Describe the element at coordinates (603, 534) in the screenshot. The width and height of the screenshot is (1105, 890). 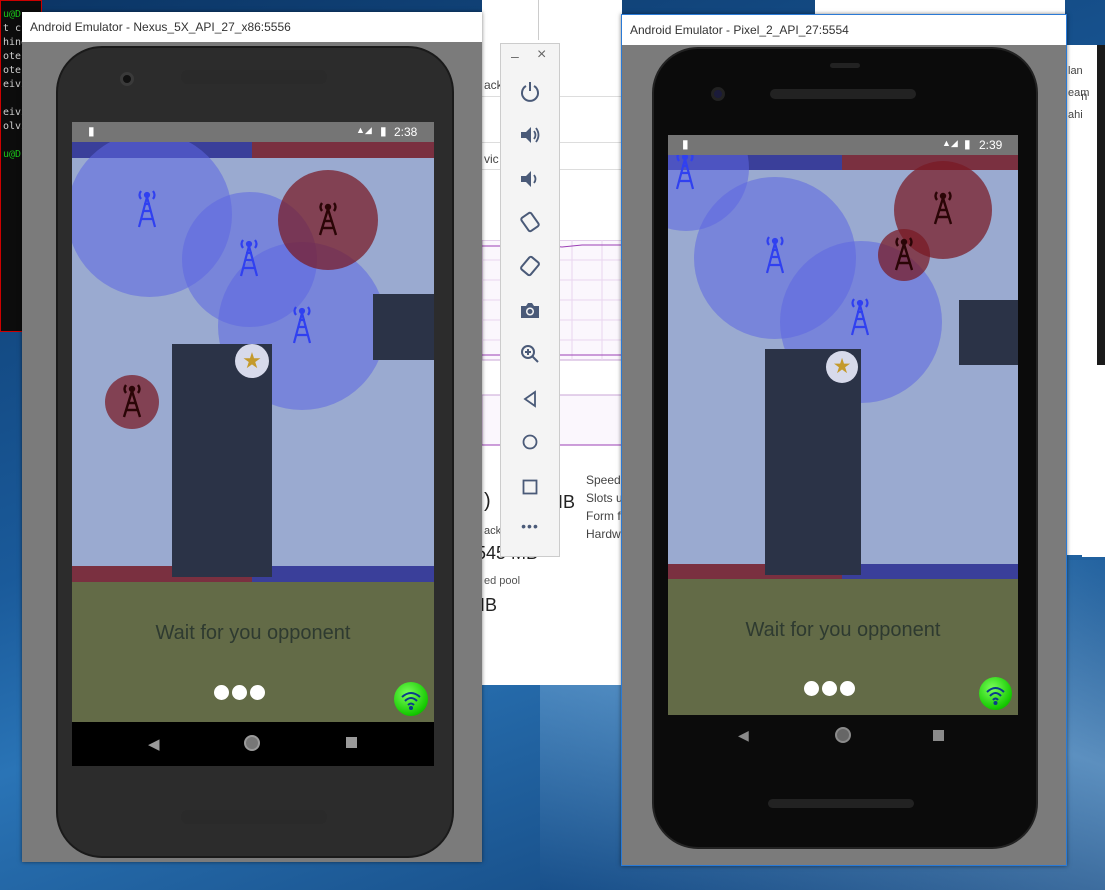
I see `hardware-label: Hardw` at that location.